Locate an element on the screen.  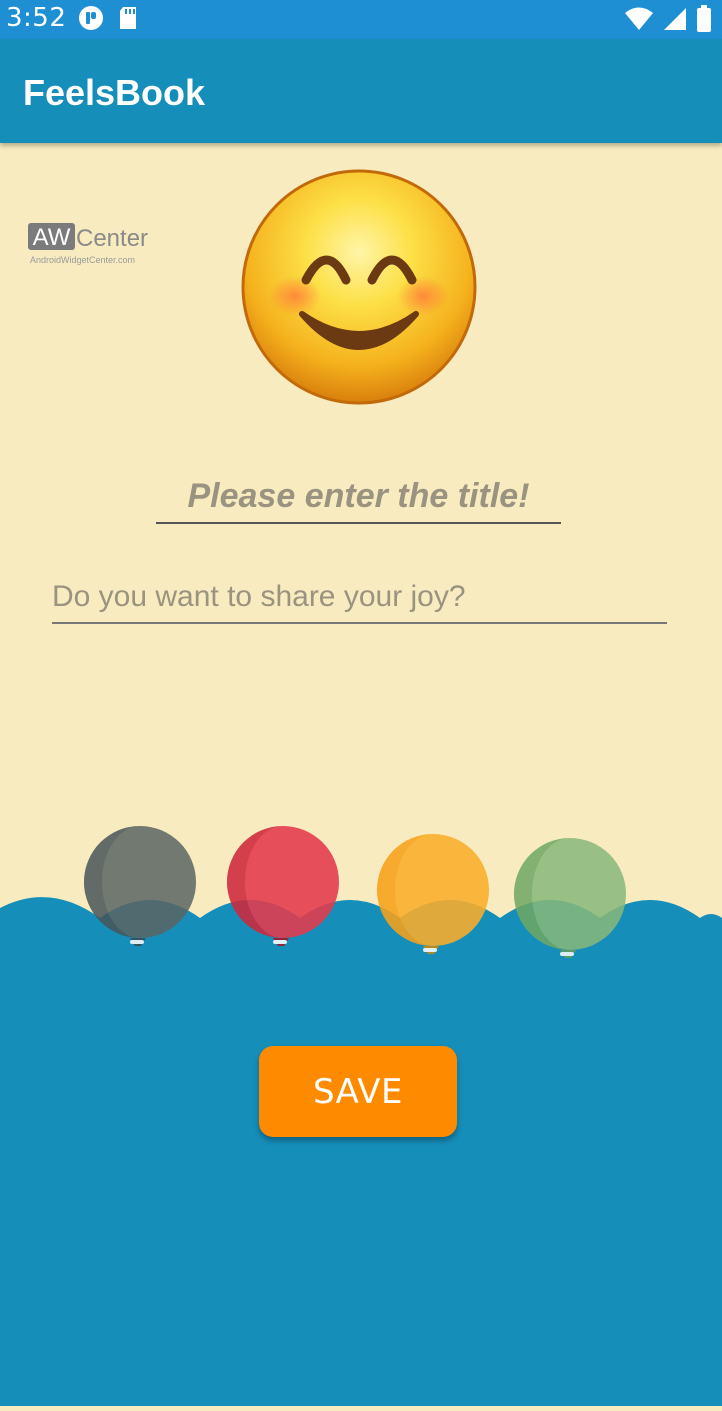
logo-subtext: AndroidWidgetCenter.com is located at coordinates (82, 260).